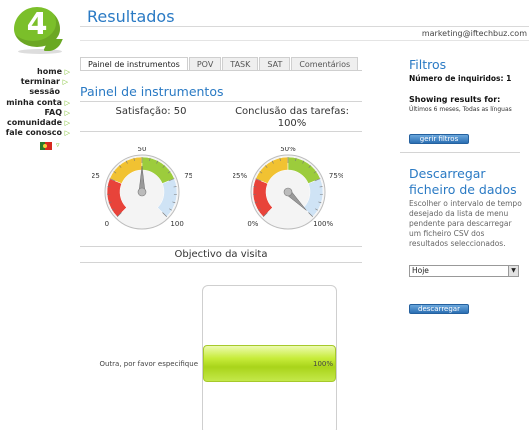 The image size is (529, 430). Describe the element at coordinates (40, 51) in the screenshot. I see `logo-shadow` at that location.